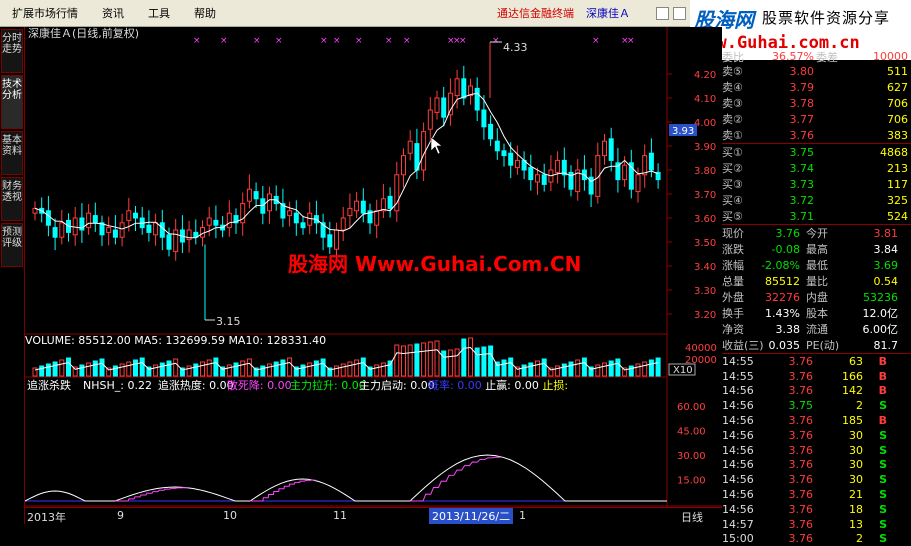 This screenshot has height=546, width=911. I want to click on tick-volume: 2, so click(859, 406).